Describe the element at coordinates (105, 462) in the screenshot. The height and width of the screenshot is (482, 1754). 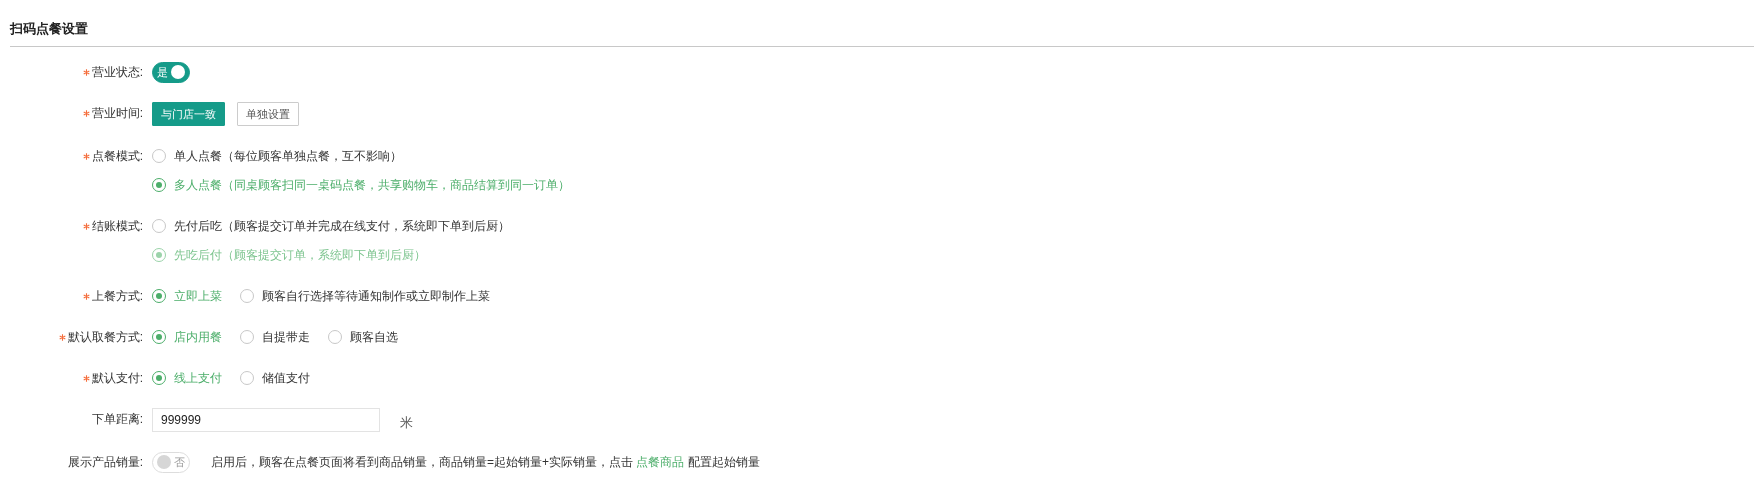
I see `field-label: 展示产品销量:` at that location.